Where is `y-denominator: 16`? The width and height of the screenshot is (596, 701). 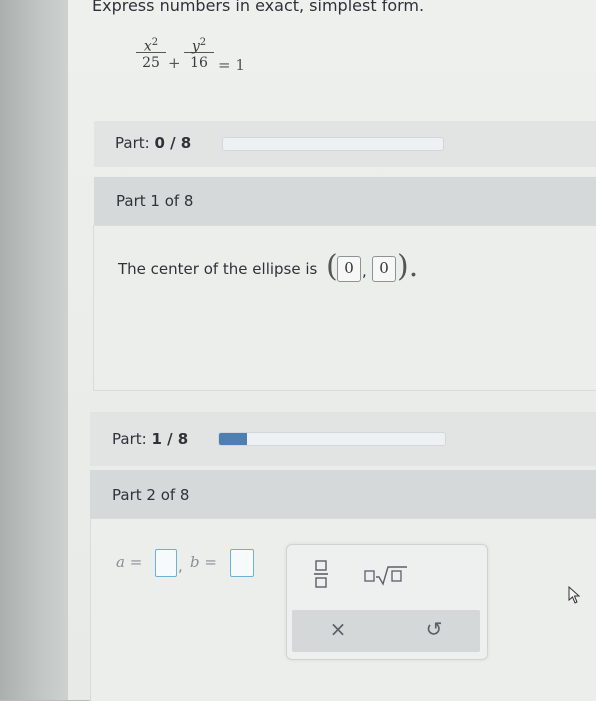 y-denominator: 16 is located at coordinates (199, 63).